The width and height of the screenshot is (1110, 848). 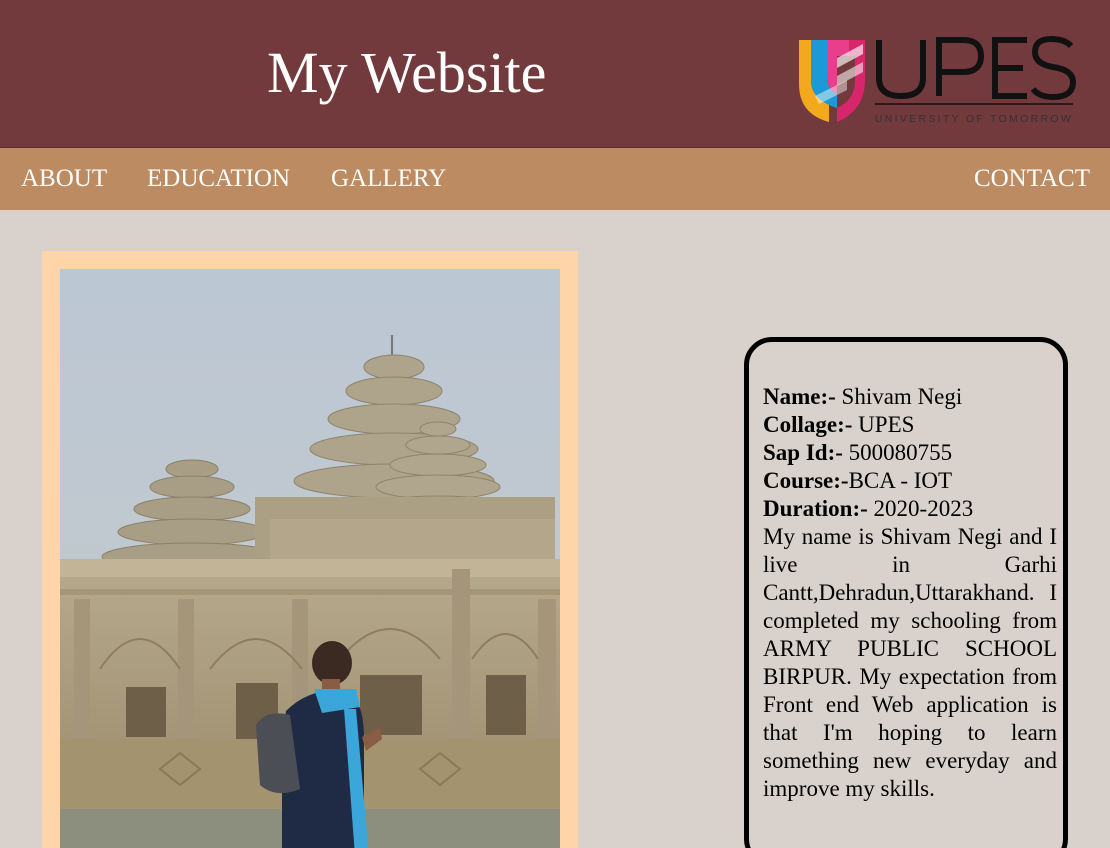 I want to click on upes-logo: UNIVERSITY OF TOMORROW, so click(x=937, y=82).